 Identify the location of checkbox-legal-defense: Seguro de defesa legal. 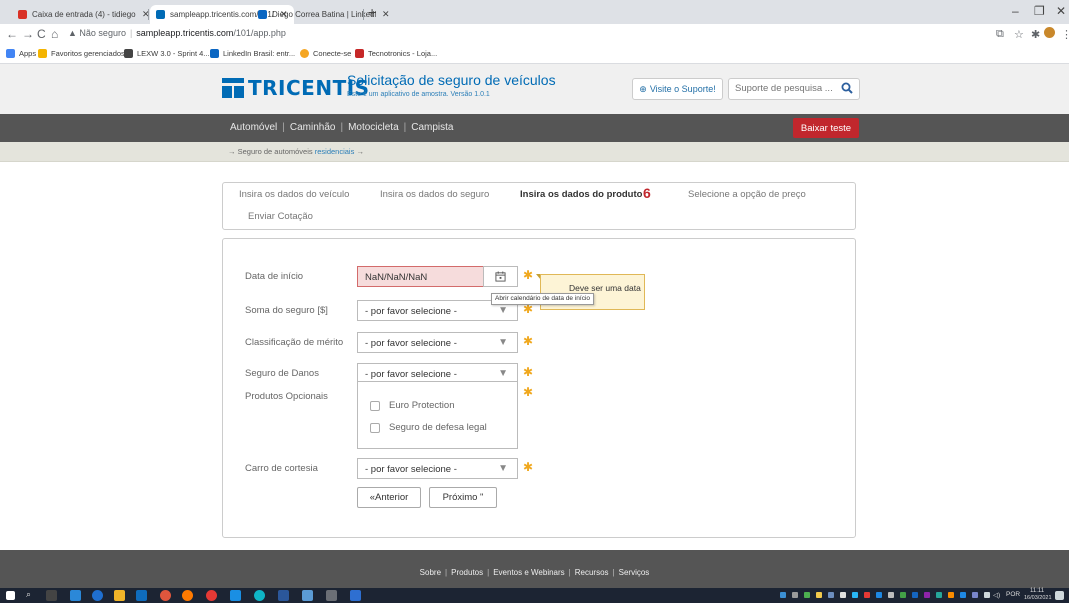
(428, 427).